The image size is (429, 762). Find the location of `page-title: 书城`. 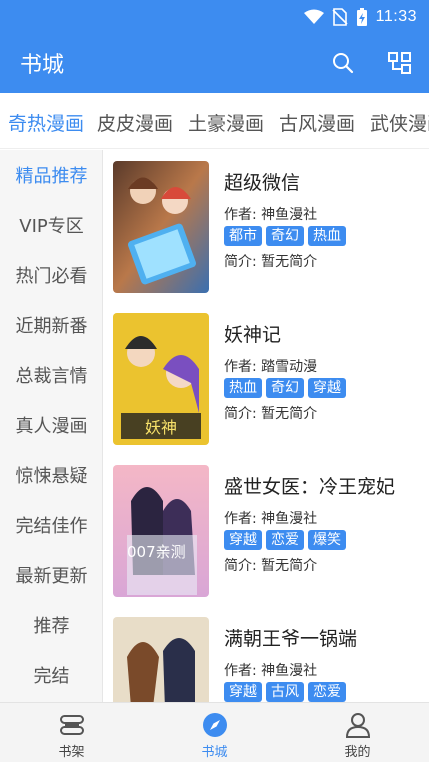

page-title: 书城 is located at coordinates (42, 65).